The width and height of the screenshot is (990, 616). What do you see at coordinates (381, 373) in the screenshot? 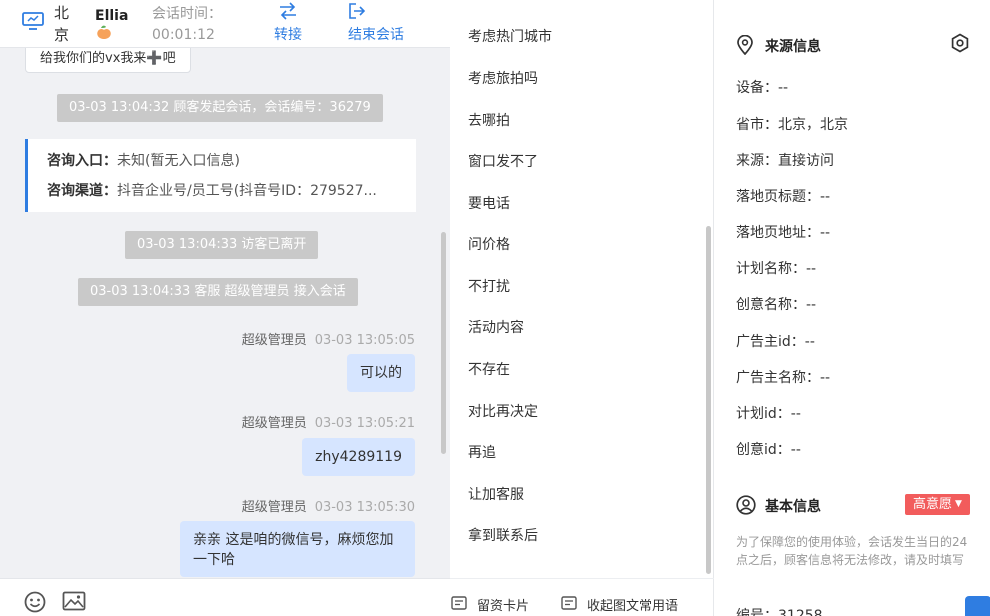
I see `agent-message-bubble: 可以的` at bounding box center [381, 373].